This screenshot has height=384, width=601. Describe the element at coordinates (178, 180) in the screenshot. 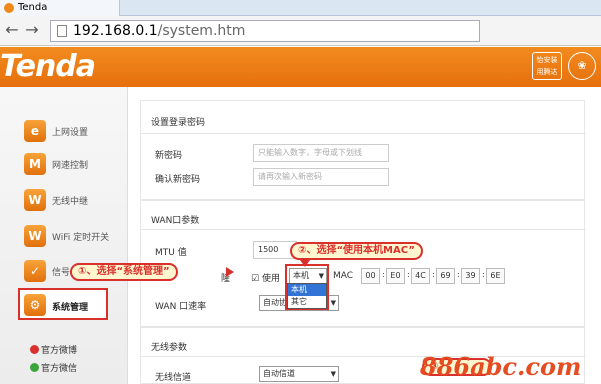

I see `confirm-password-label: 确认新密码` at that location.